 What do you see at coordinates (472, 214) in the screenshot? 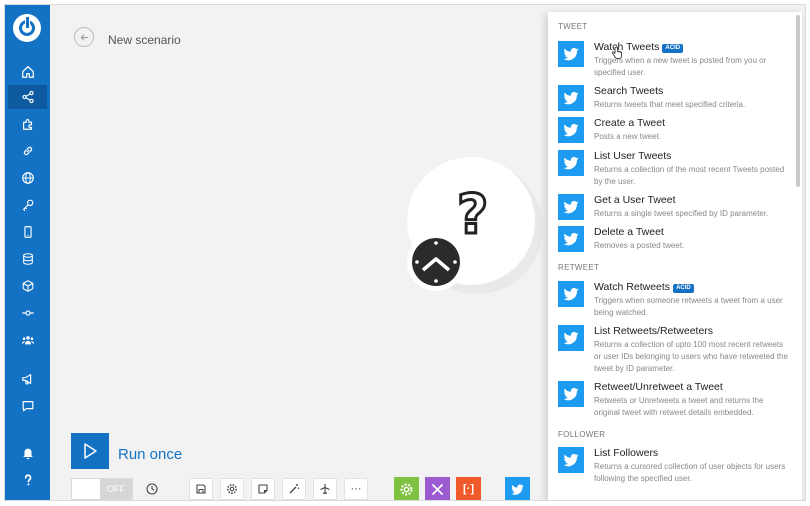
I see `question-mark-icon: ?` at bounding box center [472, 214].